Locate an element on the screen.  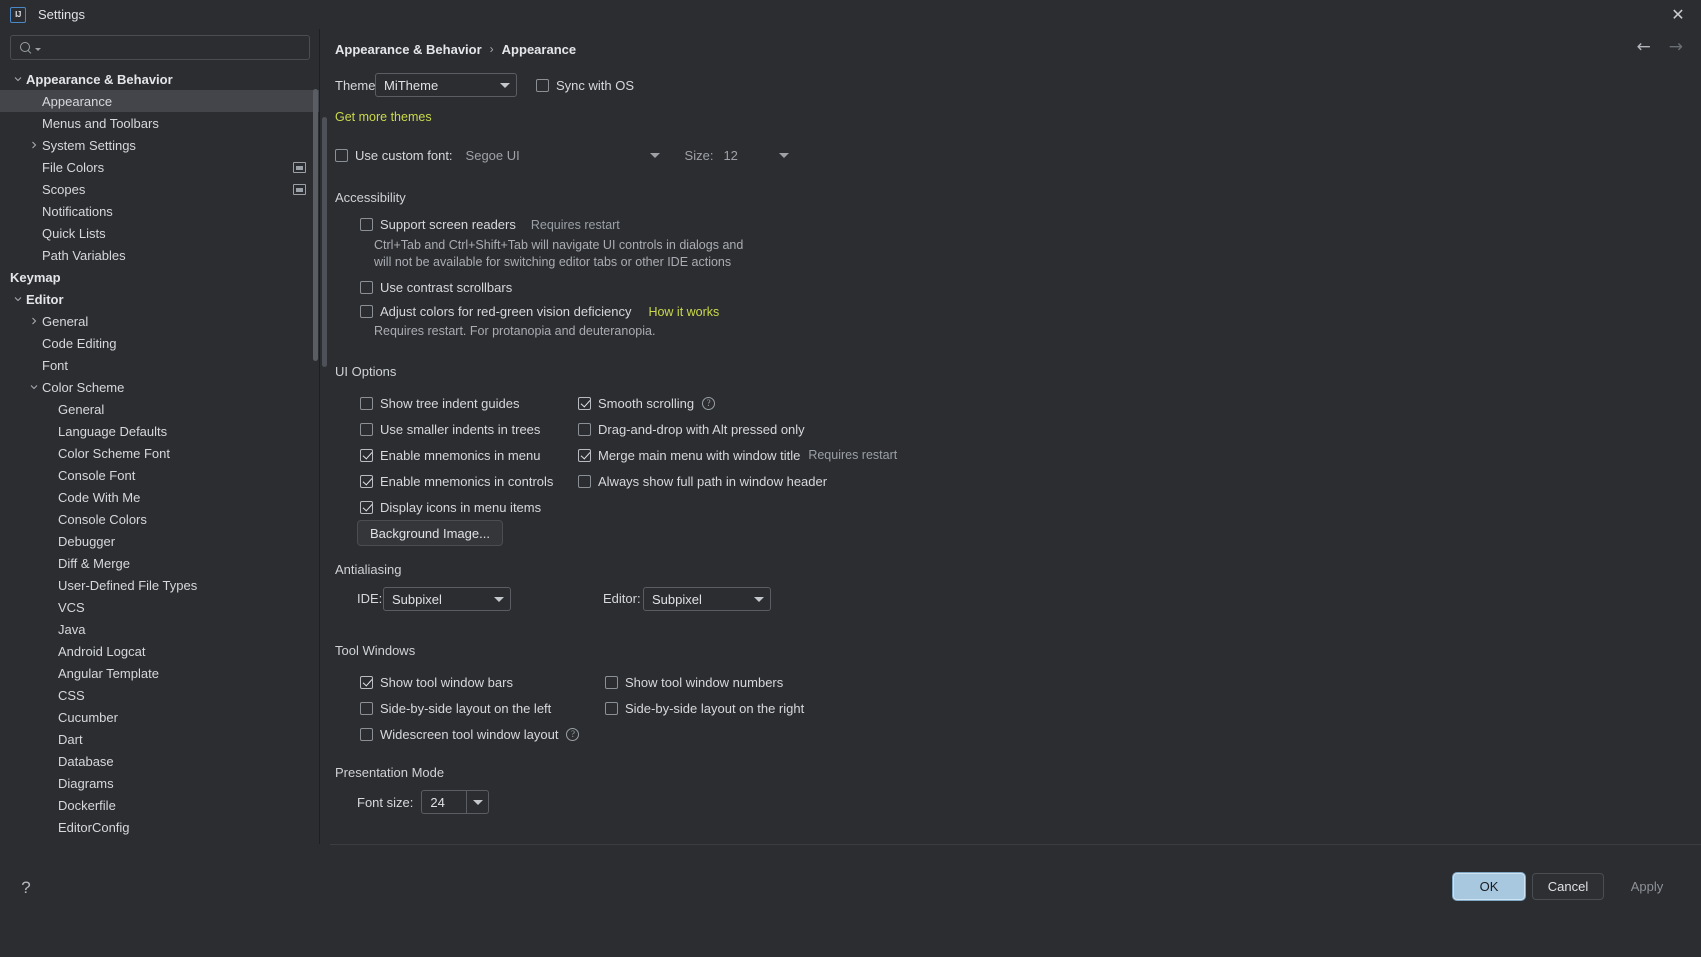
search-input is located at coordinates (172, 47).